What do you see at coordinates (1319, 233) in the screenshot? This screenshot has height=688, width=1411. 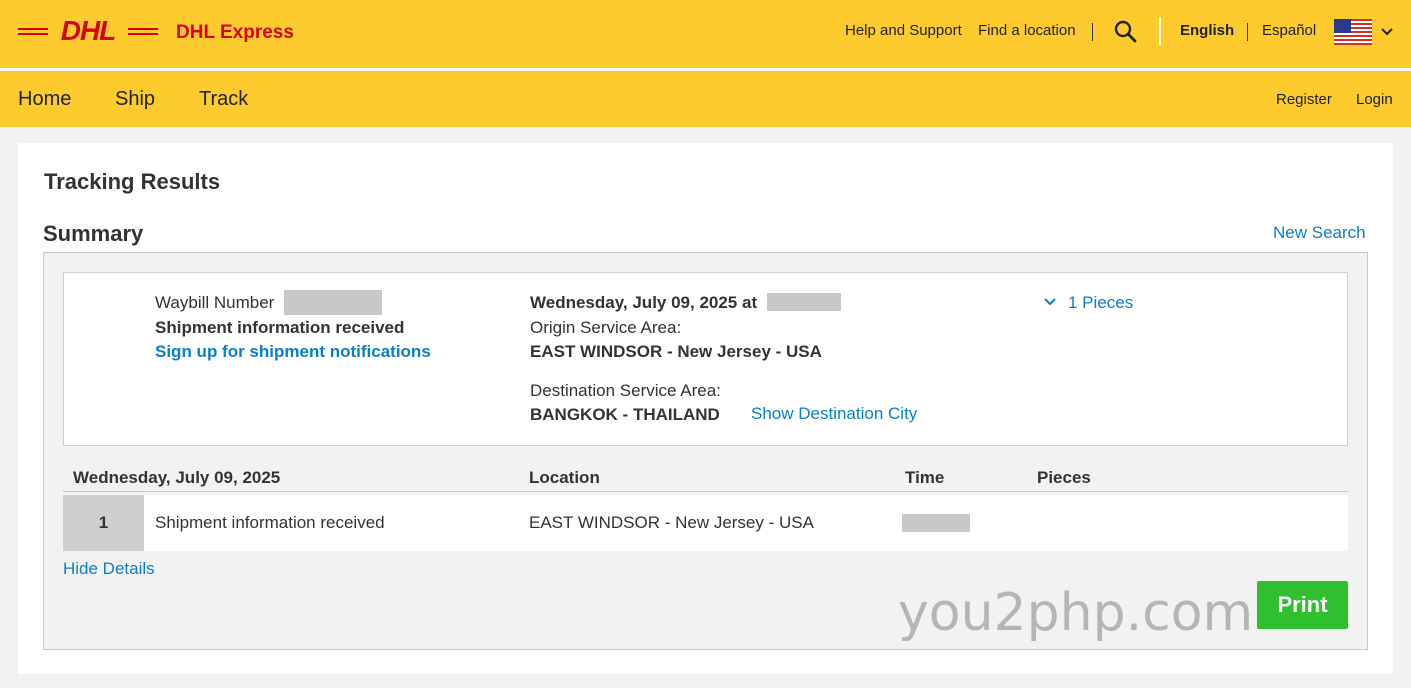 I see `new-search-link: New Search` at bounding box center [1319, 233].